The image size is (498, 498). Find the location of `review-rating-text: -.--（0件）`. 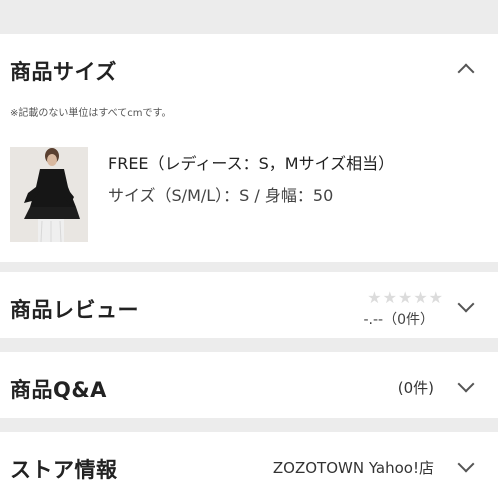

review-rating-text: -.--（0件） is located at coordinates (398, 320).